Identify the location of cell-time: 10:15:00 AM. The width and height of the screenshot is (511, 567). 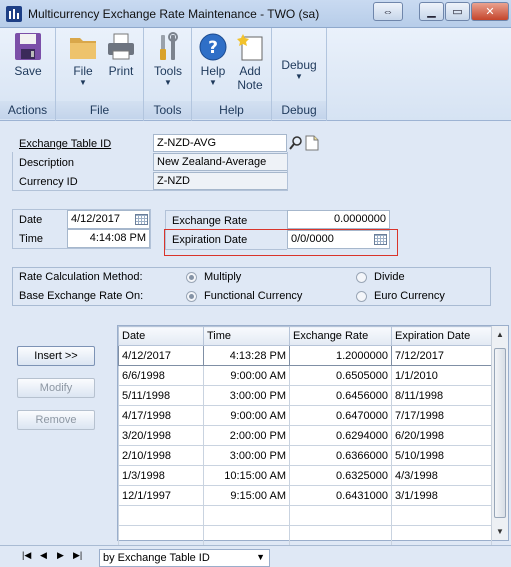
(246, 475).